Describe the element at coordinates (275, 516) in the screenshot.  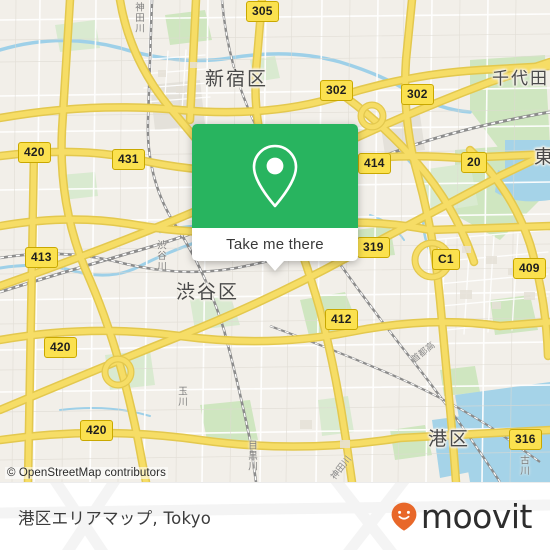
I see `footer-bar: 港区エリアマップ, Tokyo moovit` at that location.